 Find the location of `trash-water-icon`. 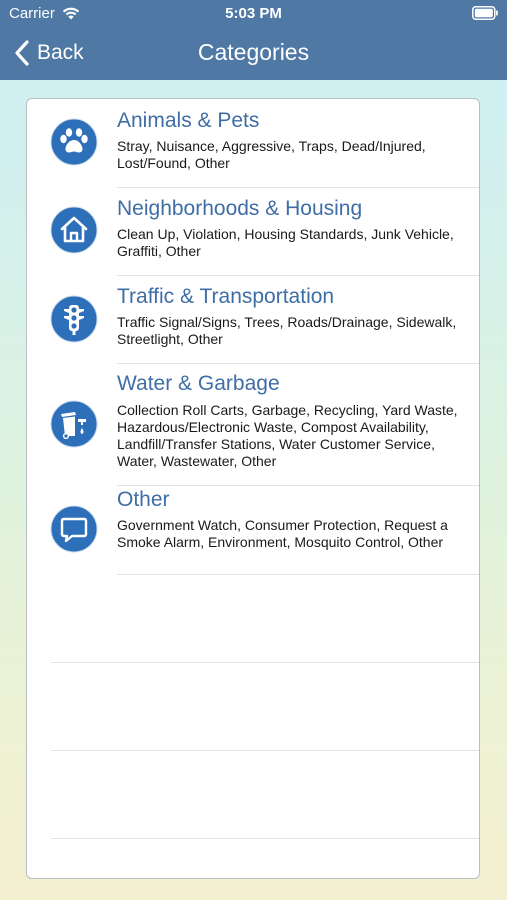

trash-water-icon is located at coordinates (74, 424).